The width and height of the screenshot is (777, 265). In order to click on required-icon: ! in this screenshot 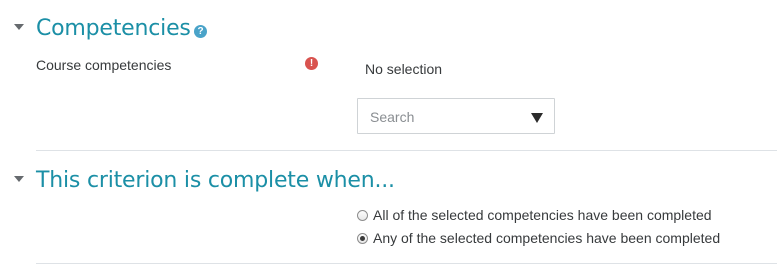, I will do `click(311, 63)`.